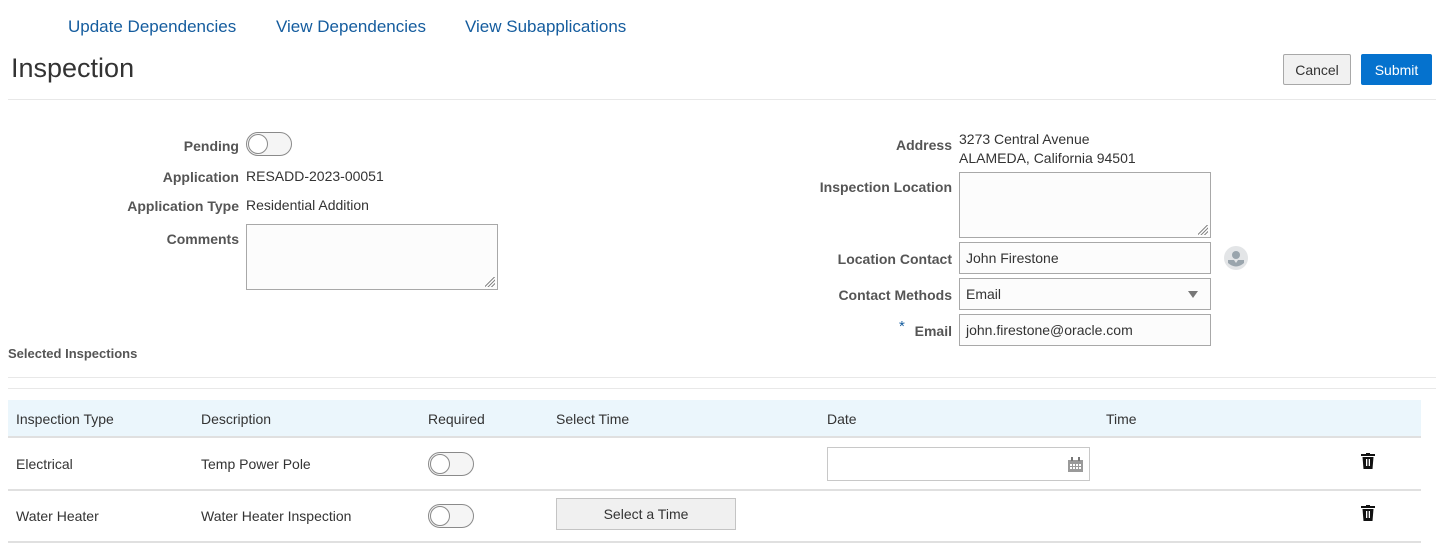 The height and width of the screenshot is (558, 1440). What do you see at coordinates (269, 144) in the screenshot?
I see `pending-toggle` at bounding box center [269, 144].